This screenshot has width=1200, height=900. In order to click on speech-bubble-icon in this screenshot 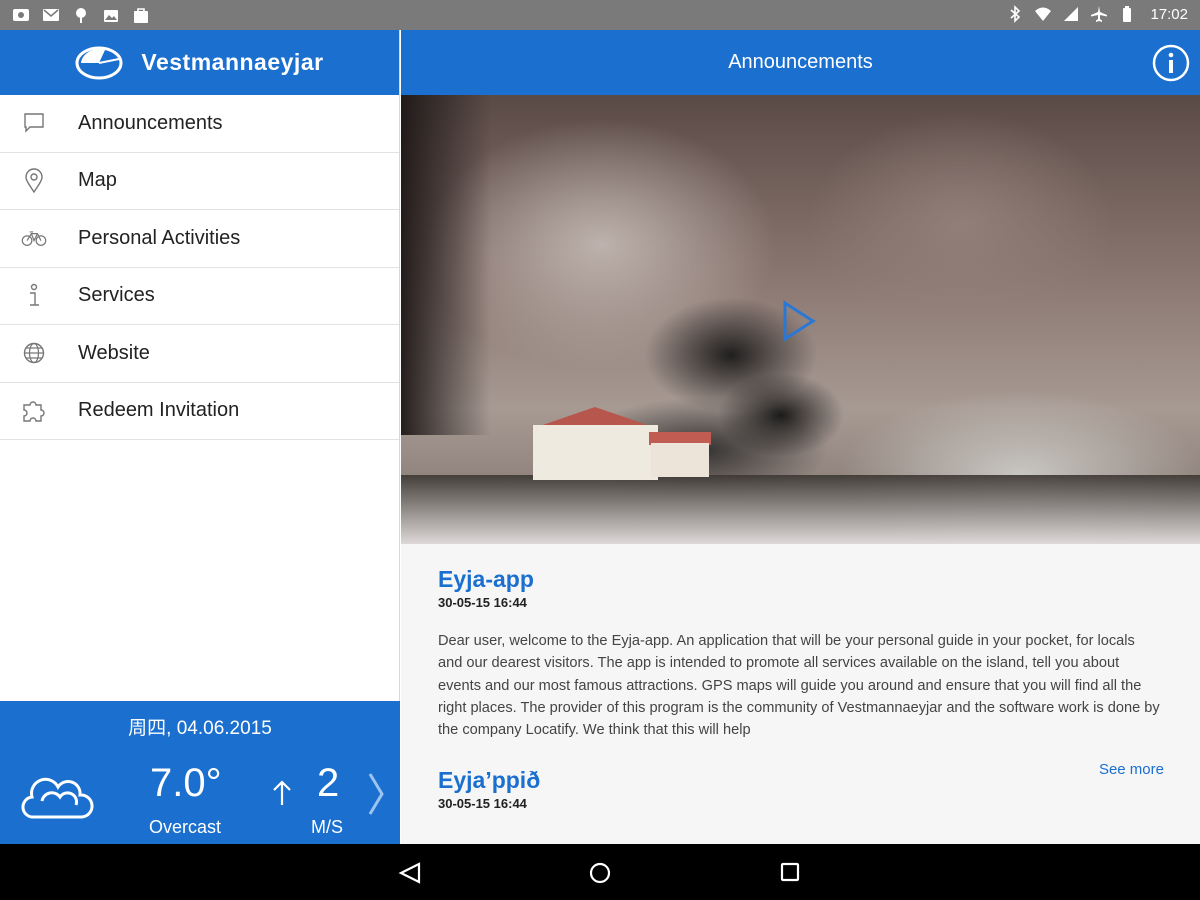, I will do `click(34, 123)`.